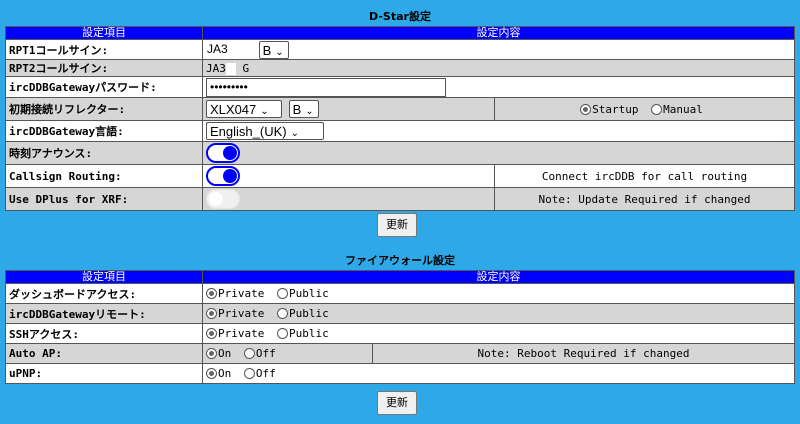  What do you see at coordinates (657, 109) in the screenshot?
I see `manual-radio` at bounding box center [657, 109].